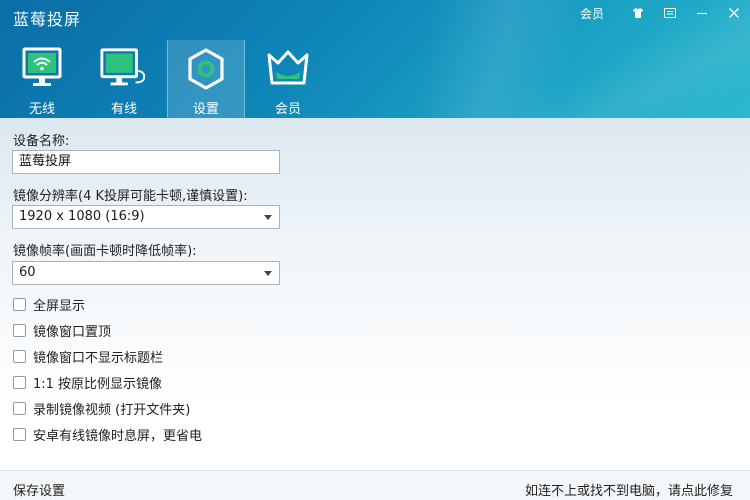  Describe the element at coordinates (98, 358) in the screenshot. I see `checkbox-label: 镜像窗口不显示标题栏` at that location.